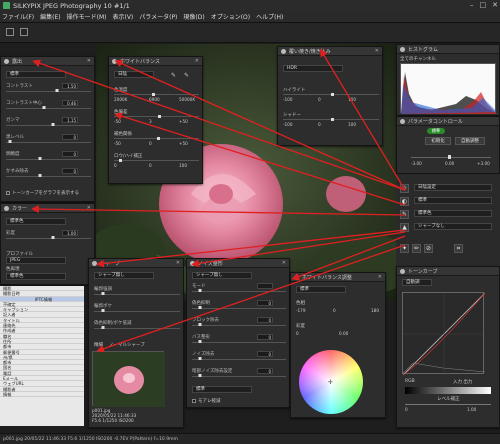 The image size is (500, 444). What do you see at coordinates (222, 275) in the screenshot?
I see `noise-preset-dropdown: シャープ無し` at bounding box center [222, 275].